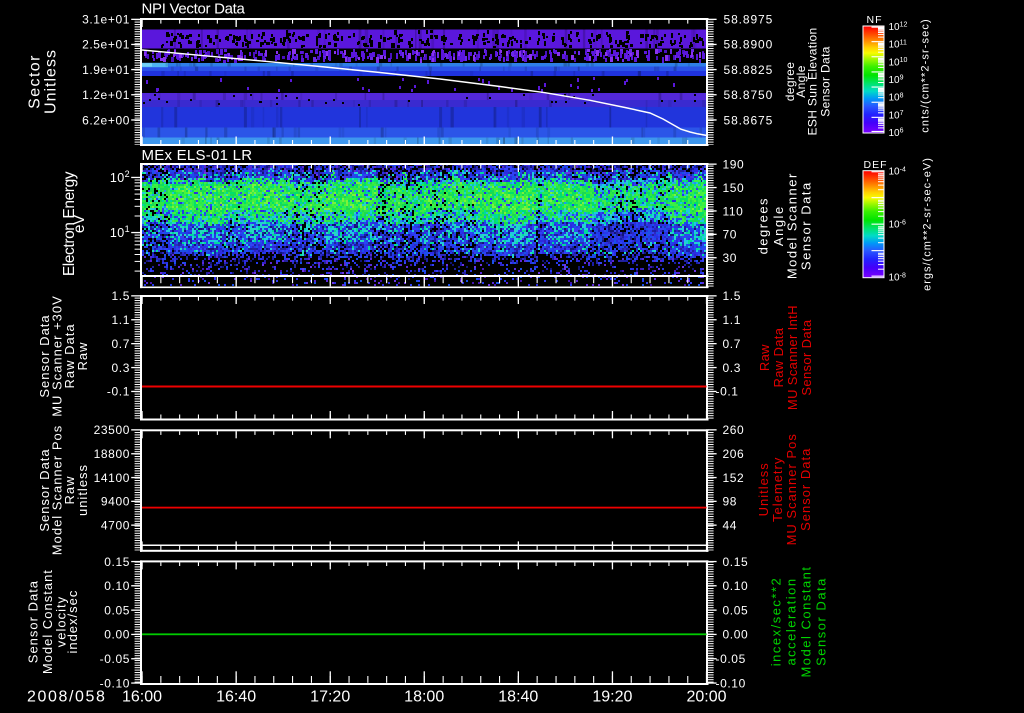 This screenshot has height=713, width=1024. Describe the element at coordinates (790, 81) in the screenshot. I see `svg-text: degree` at that location.